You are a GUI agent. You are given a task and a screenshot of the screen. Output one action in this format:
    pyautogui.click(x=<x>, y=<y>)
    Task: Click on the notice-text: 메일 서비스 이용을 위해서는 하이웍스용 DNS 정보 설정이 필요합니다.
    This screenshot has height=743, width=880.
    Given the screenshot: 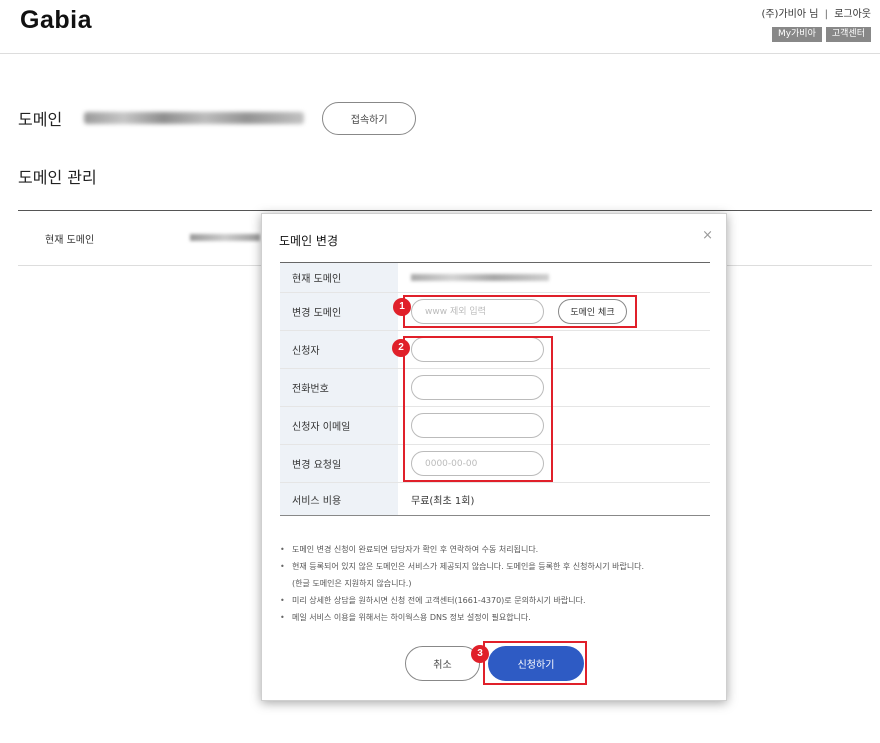 What is the action you would take?
    pyautogui.click(x=411, y=617)
    